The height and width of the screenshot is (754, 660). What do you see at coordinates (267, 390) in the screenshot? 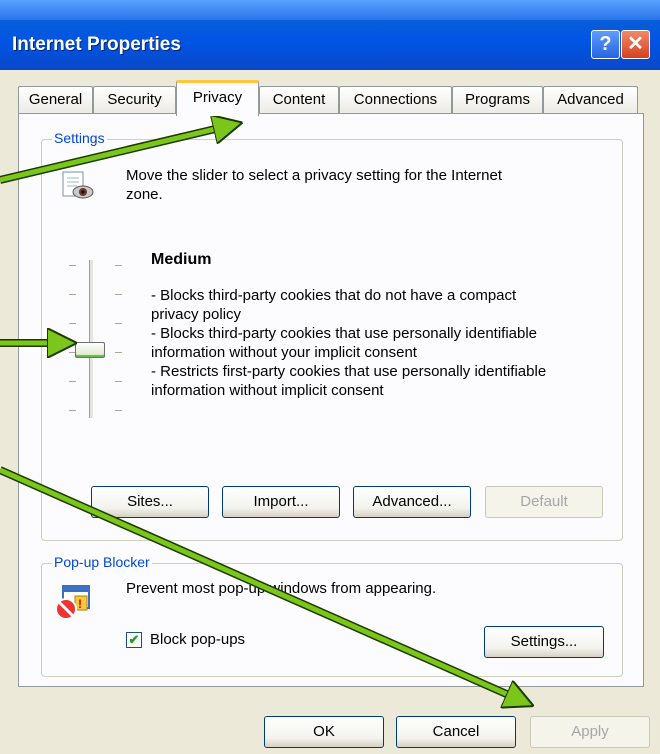
I see `privacy-description-line-6: information without implicit consent` at bounding box center [267, 390].